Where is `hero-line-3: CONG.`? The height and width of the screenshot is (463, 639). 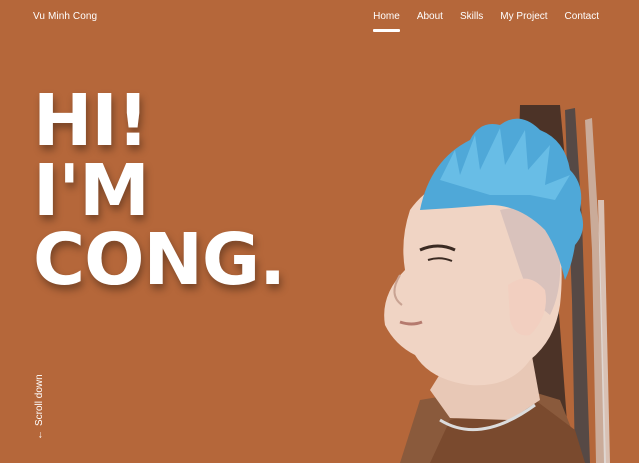
hero-line-3: CONG. is located at coordinates (159, 260).